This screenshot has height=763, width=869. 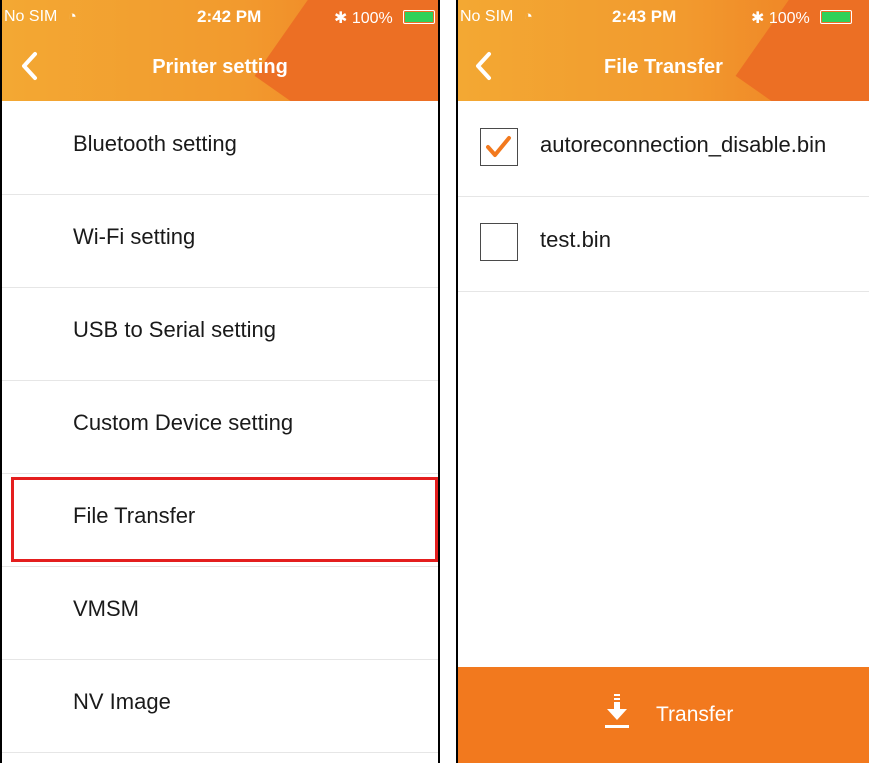 I want to click on menu-item-label: VMSM, so click(x=106, y=608).